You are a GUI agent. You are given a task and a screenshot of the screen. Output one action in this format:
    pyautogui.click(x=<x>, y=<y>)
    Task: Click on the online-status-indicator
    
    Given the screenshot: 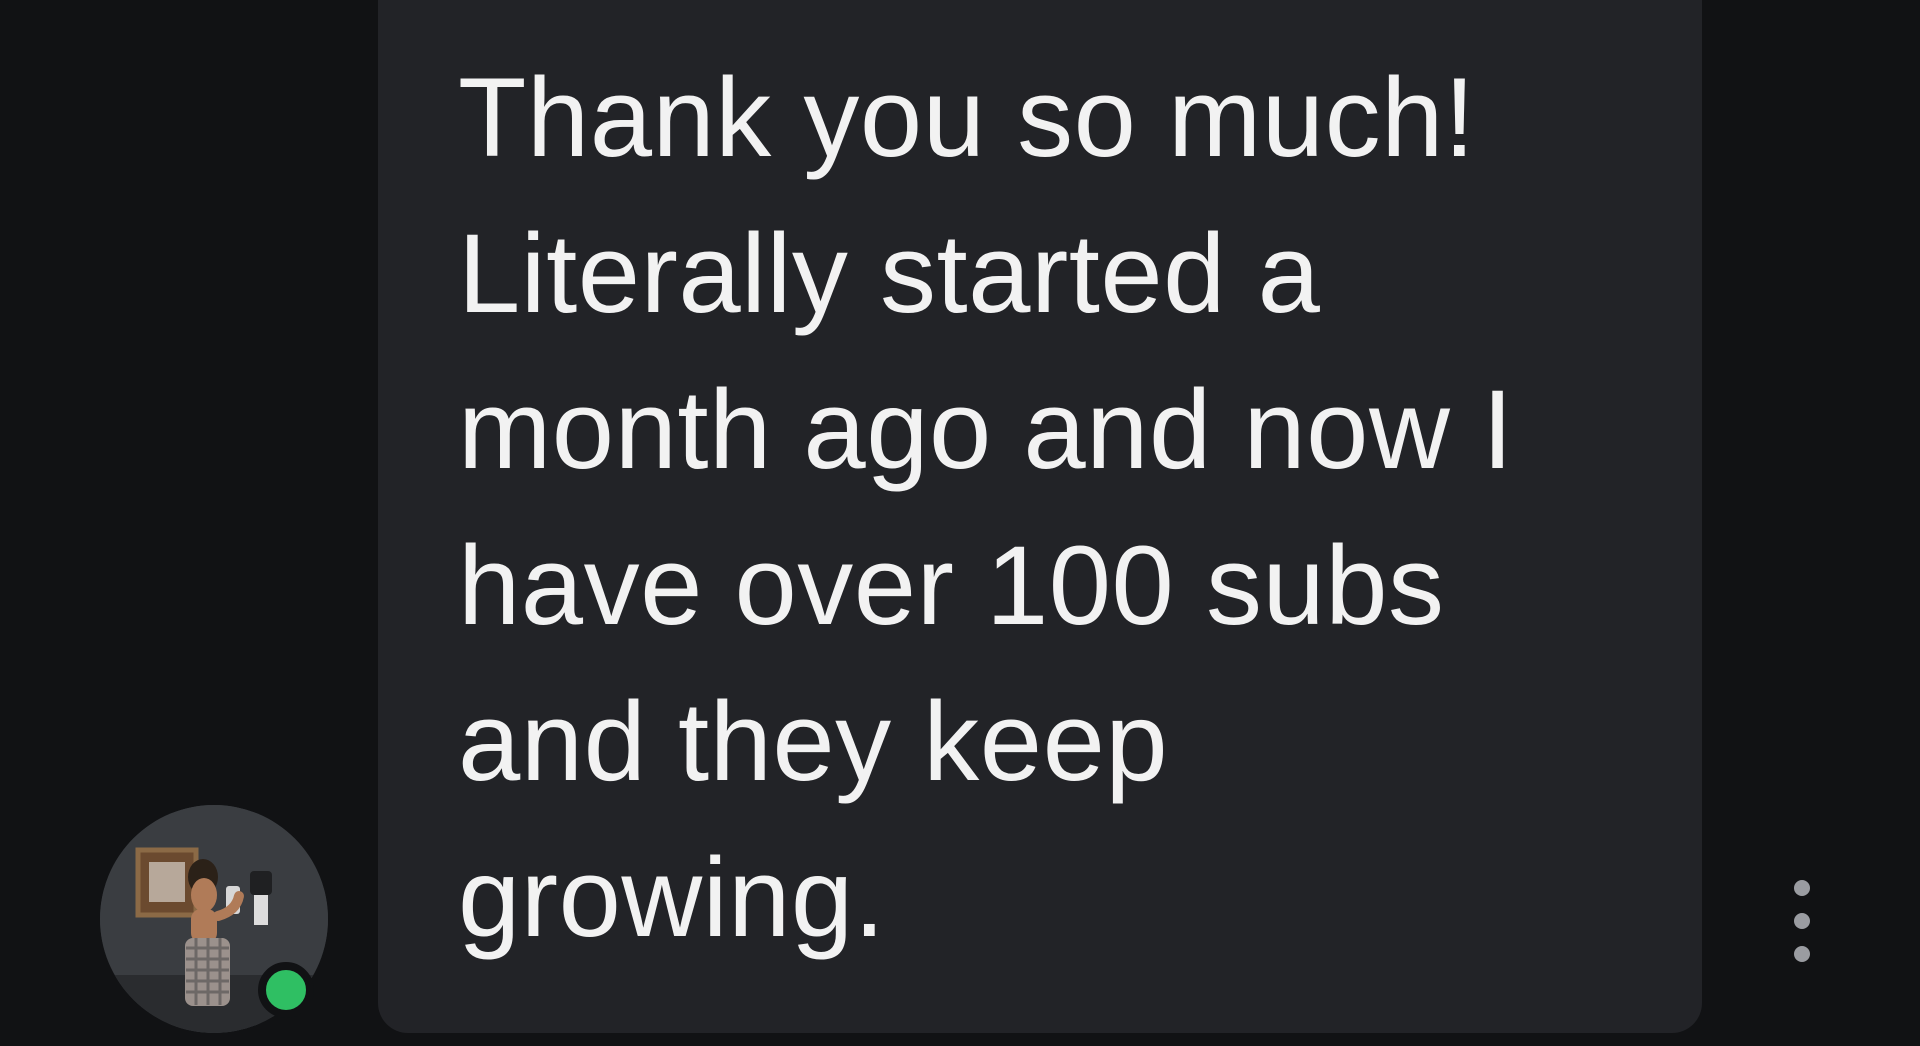 What is the action you would take?
    pyautogui.click(x=286, y=990)
    